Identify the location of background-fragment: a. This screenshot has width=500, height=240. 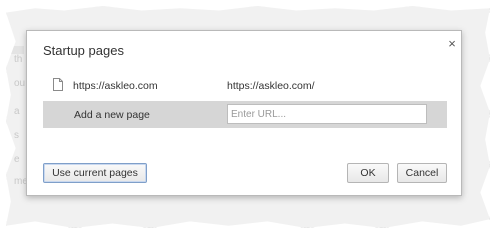
(17, 111).